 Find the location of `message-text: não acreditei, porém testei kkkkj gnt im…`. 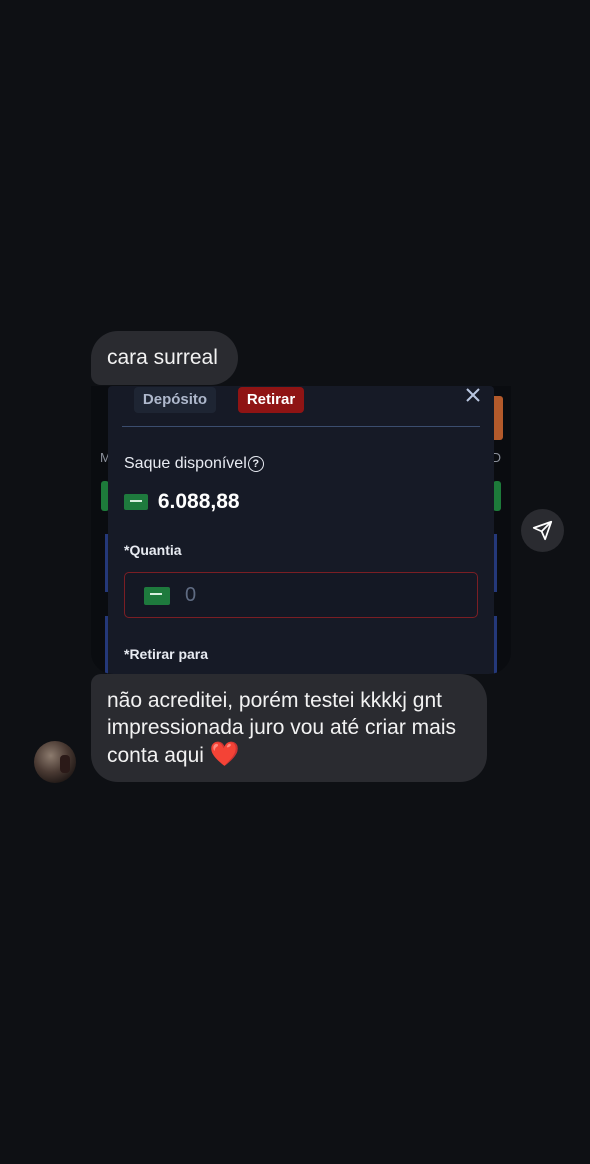

message-text: não acreditei, porém testei kkkkj gnt im… is located at coordinates (281, 728).